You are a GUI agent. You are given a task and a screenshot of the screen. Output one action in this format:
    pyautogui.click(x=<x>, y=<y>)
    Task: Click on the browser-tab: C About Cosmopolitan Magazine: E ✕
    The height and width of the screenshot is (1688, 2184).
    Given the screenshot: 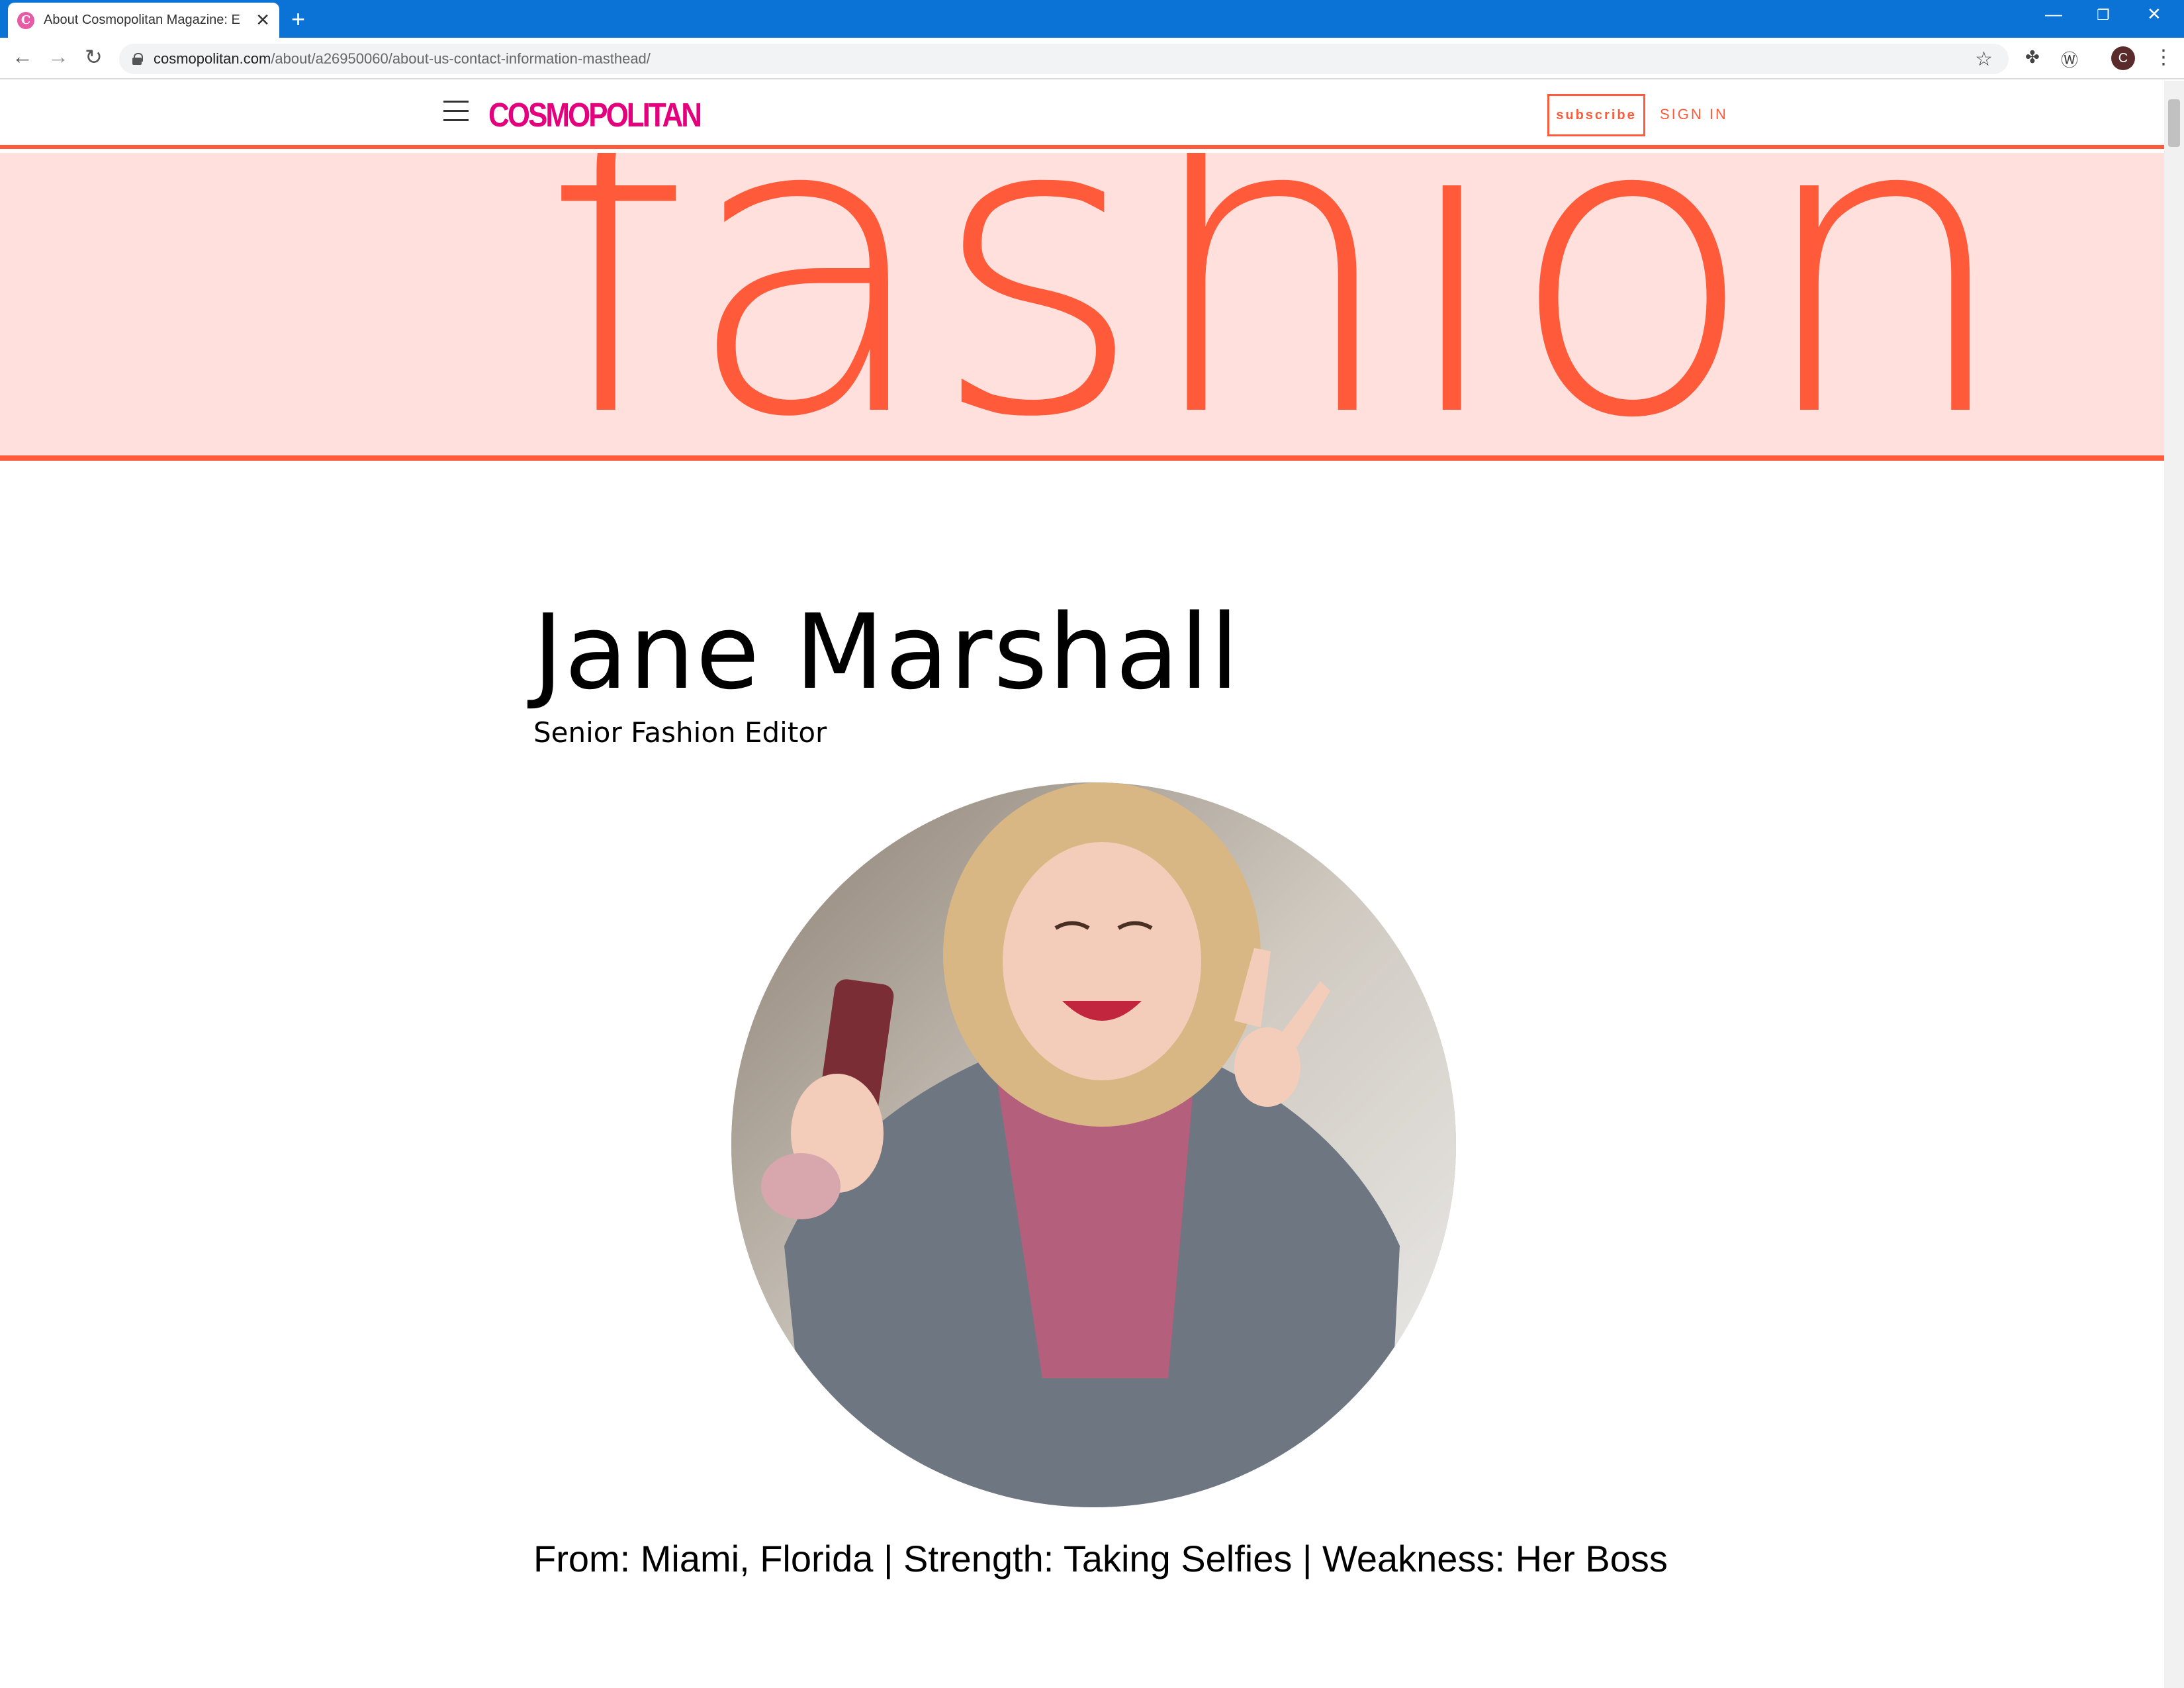 What is the action you would take?
    pyautogui.click(x=143, y=20)
    